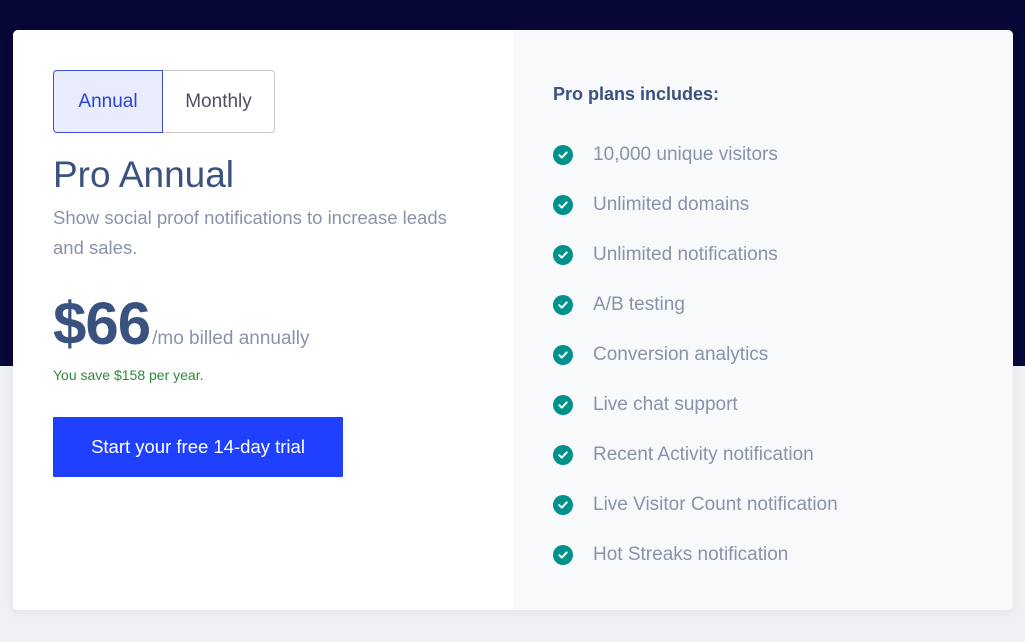 Image resolution: width=1025 pixels, height=642 pixels. Describe the element at coordinates (231, 338) in the screenshot. I see `price-unit: /mo billed annually` at that location.